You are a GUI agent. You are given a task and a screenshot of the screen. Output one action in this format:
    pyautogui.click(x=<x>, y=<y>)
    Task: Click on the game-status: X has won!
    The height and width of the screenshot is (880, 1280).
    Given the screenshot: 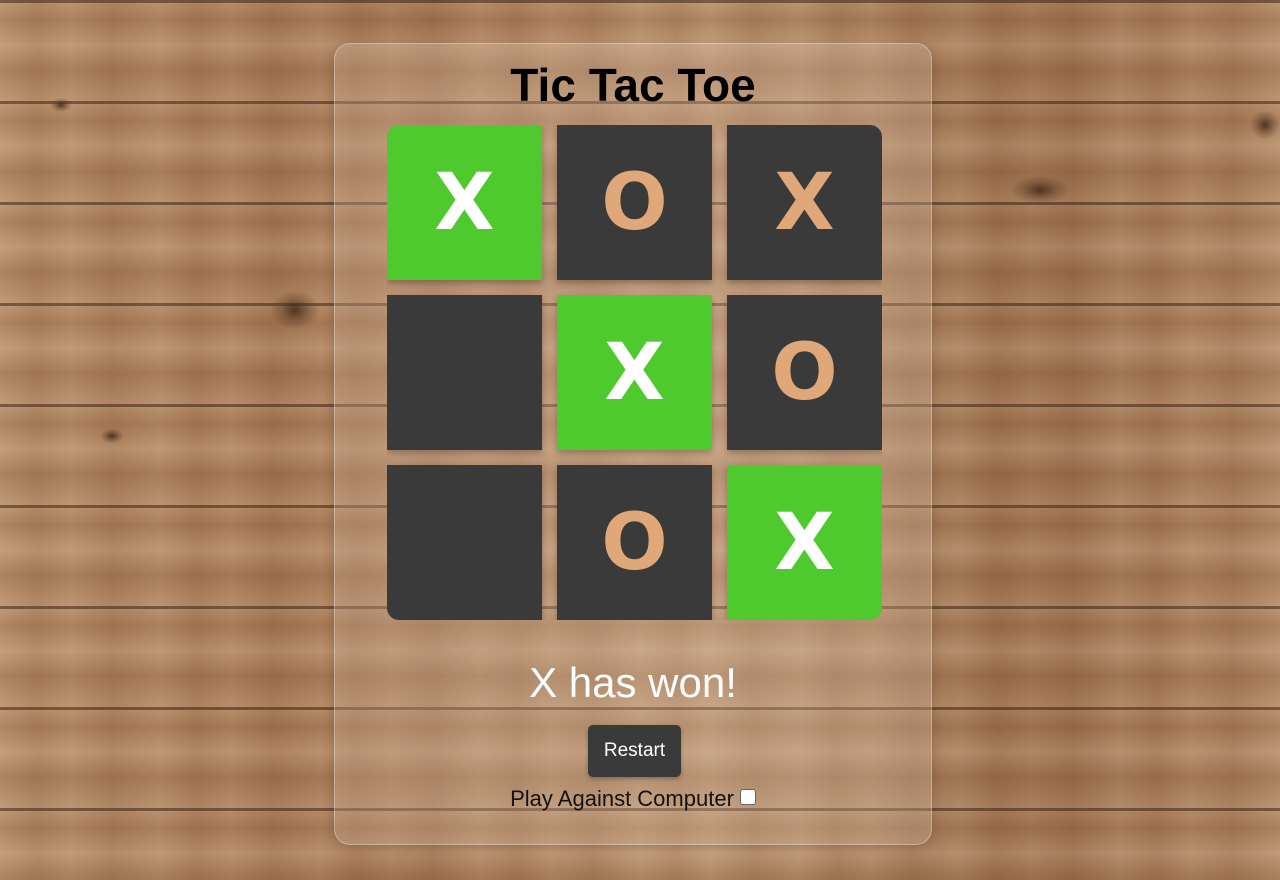 What is the action you would take?
    pyautogui.click(x=633, y=682)
    